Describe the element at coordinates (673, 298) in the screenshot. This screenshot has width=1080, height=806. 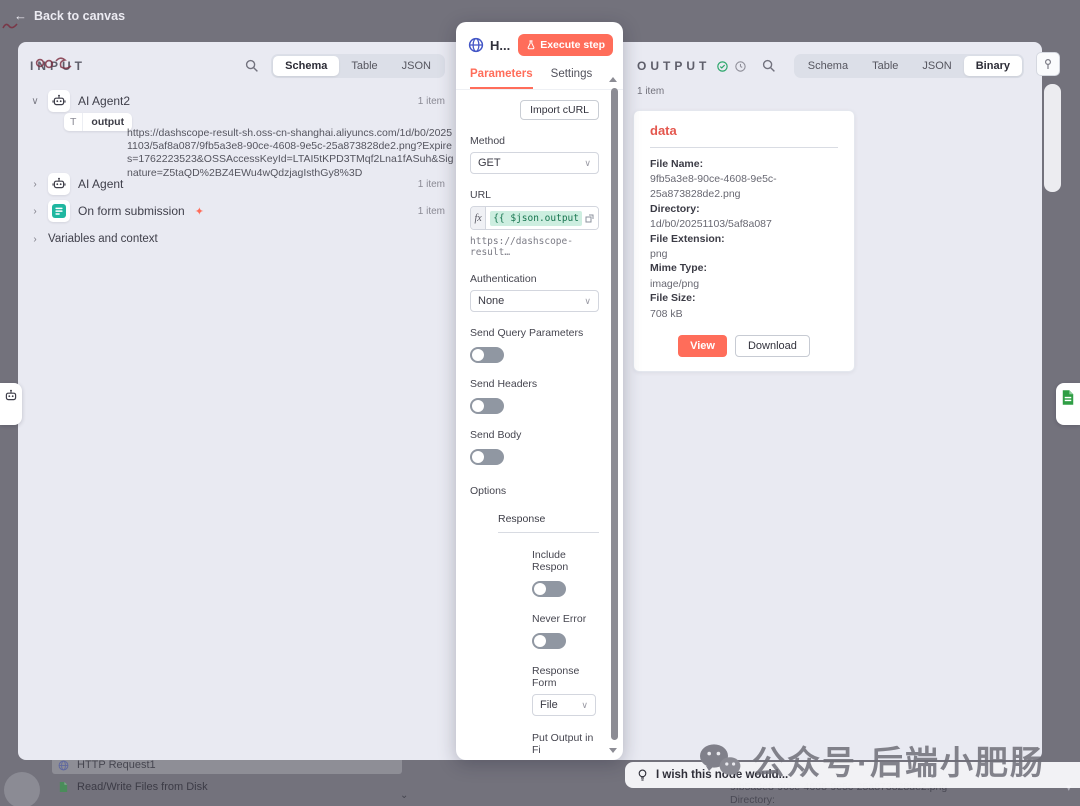
I see `file-size-label: File Size:` at that location.